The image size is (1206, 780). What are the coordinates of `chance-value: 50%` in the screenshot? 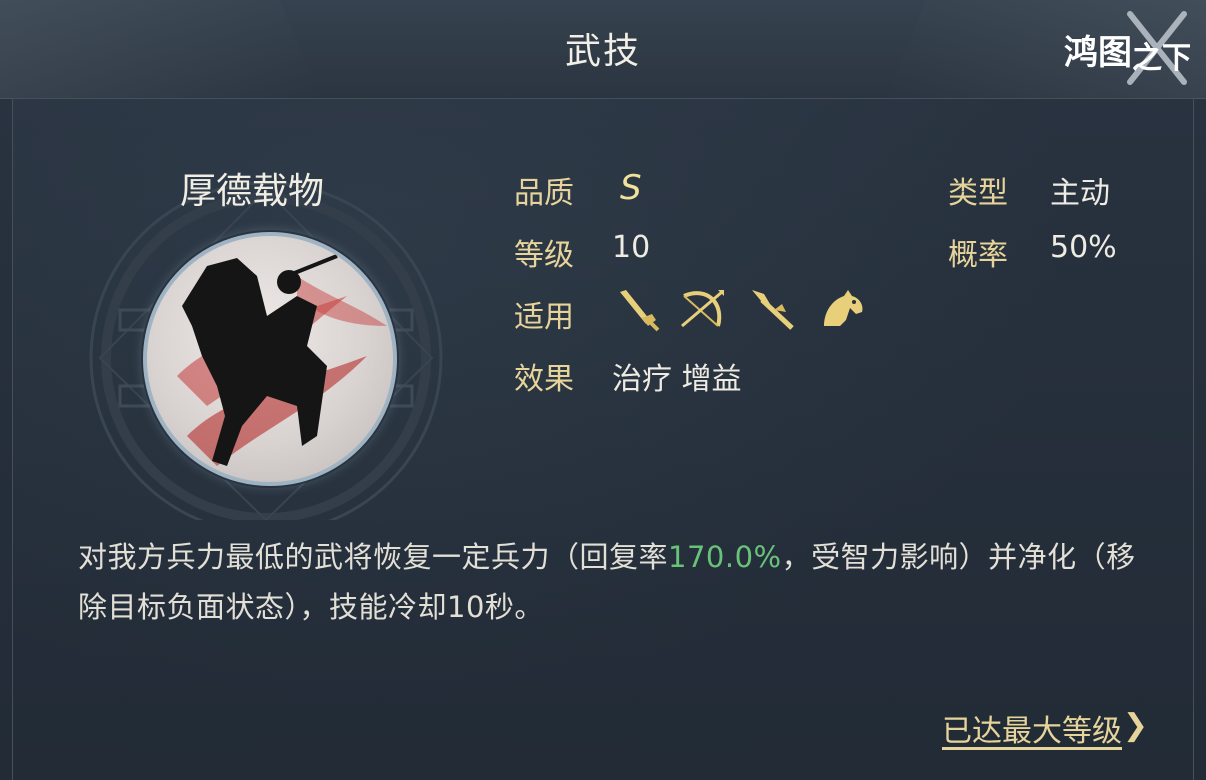 It's located at (1083, 247).